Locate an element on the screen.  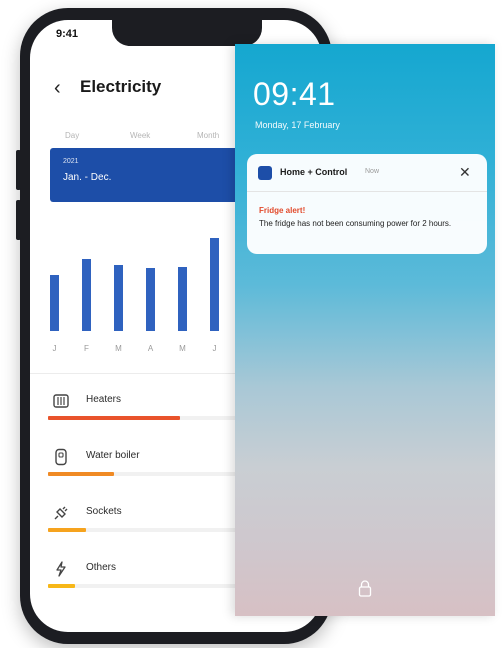
date-year: 2021 is located at coordinates (71, 161).